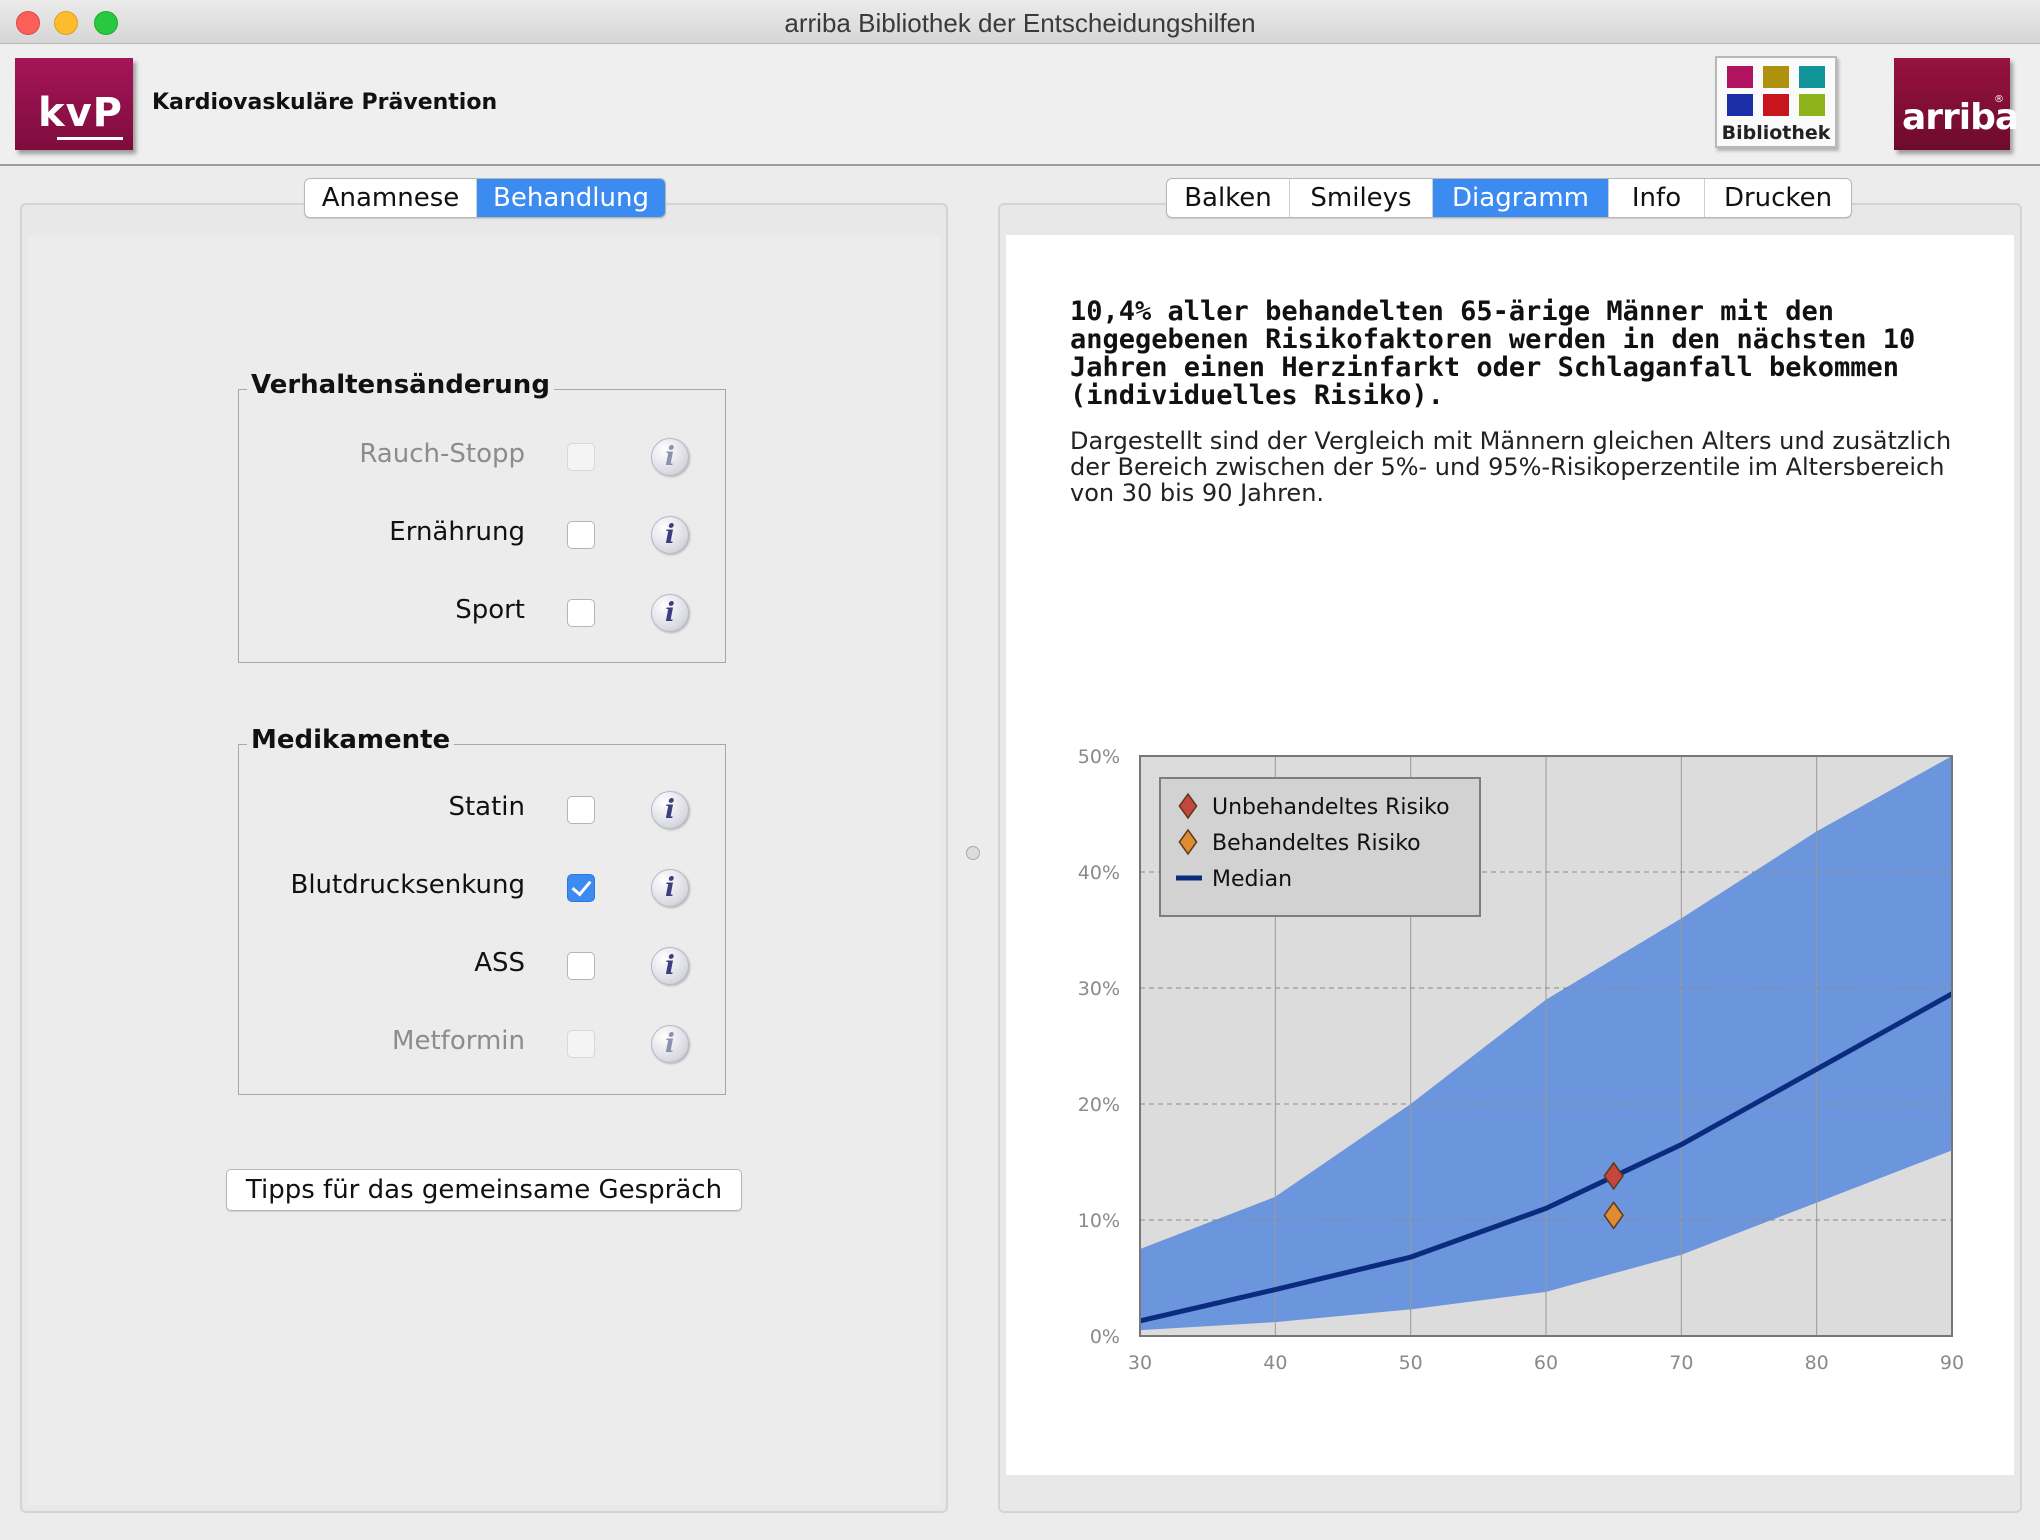 This screenshot has height=1540, width=2040. What do you see at coordinates (1776, 133) in the screenshot?
I see `library-label: Bibliothek` at bounding box center [1776, 133].